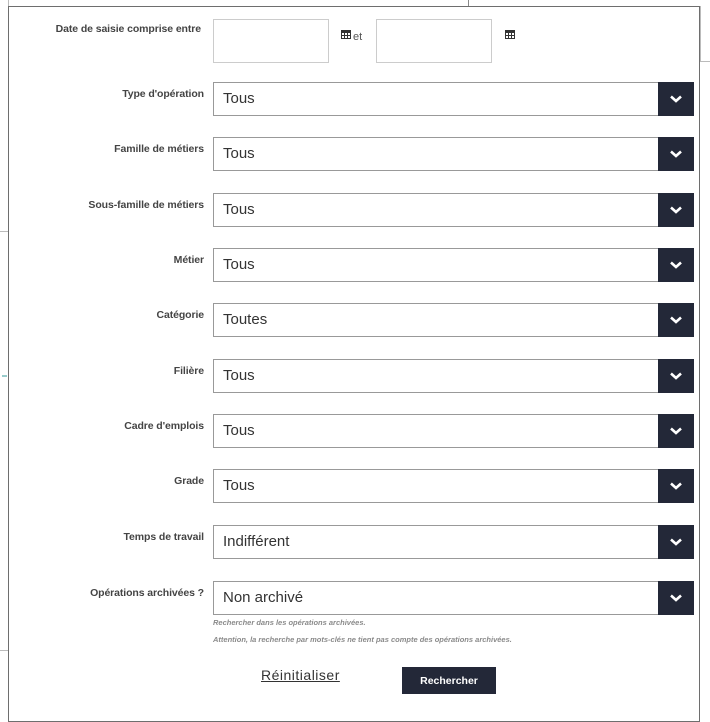 The height and width of the screenshot is (722, 710). What do you see at coordinates (453, 265) in the screenshot?
I see `metier-select: Tous` at bounding box center [453, 265].